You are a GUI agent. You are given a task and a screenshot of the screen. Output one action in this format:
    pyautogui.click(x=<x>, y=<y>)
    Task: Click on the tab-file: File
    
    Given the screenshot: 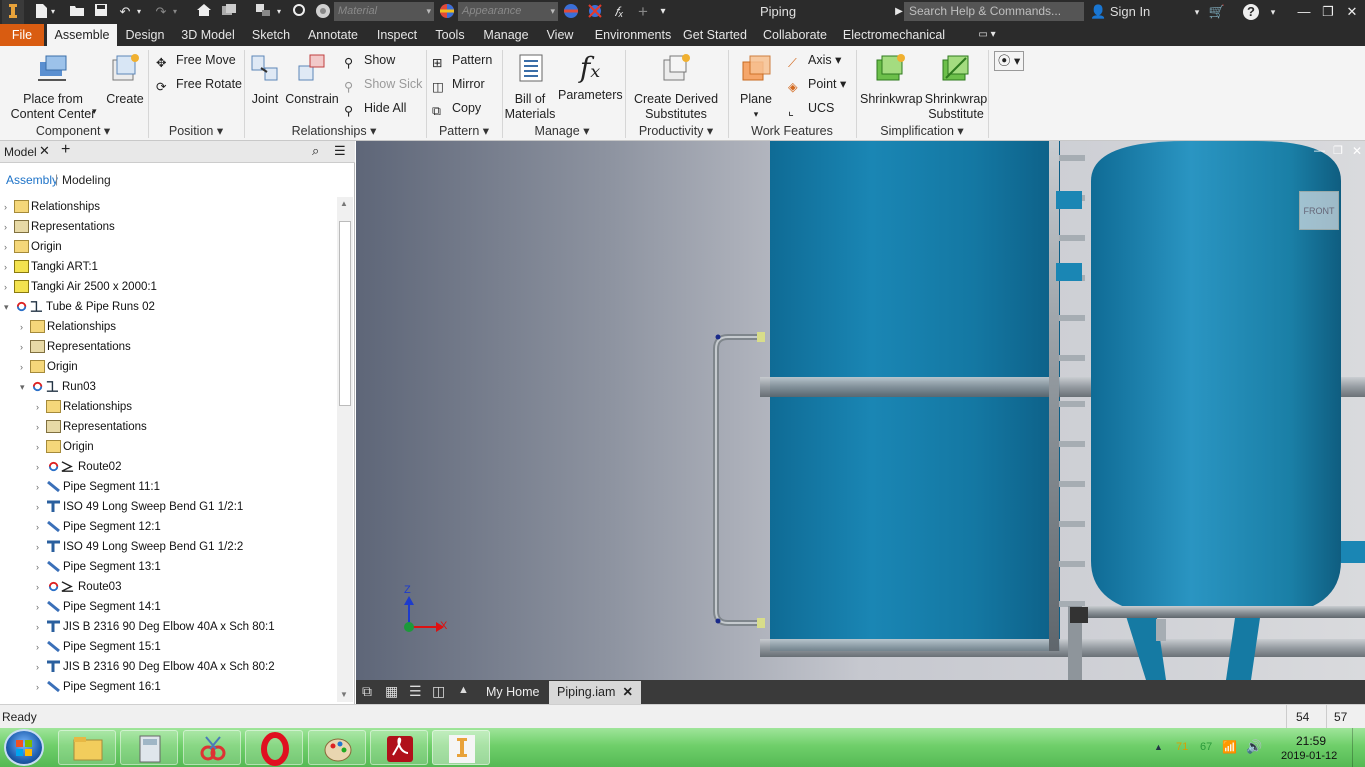 What is the action you would take?
    pyautogui.click(x=22, y=35)
    